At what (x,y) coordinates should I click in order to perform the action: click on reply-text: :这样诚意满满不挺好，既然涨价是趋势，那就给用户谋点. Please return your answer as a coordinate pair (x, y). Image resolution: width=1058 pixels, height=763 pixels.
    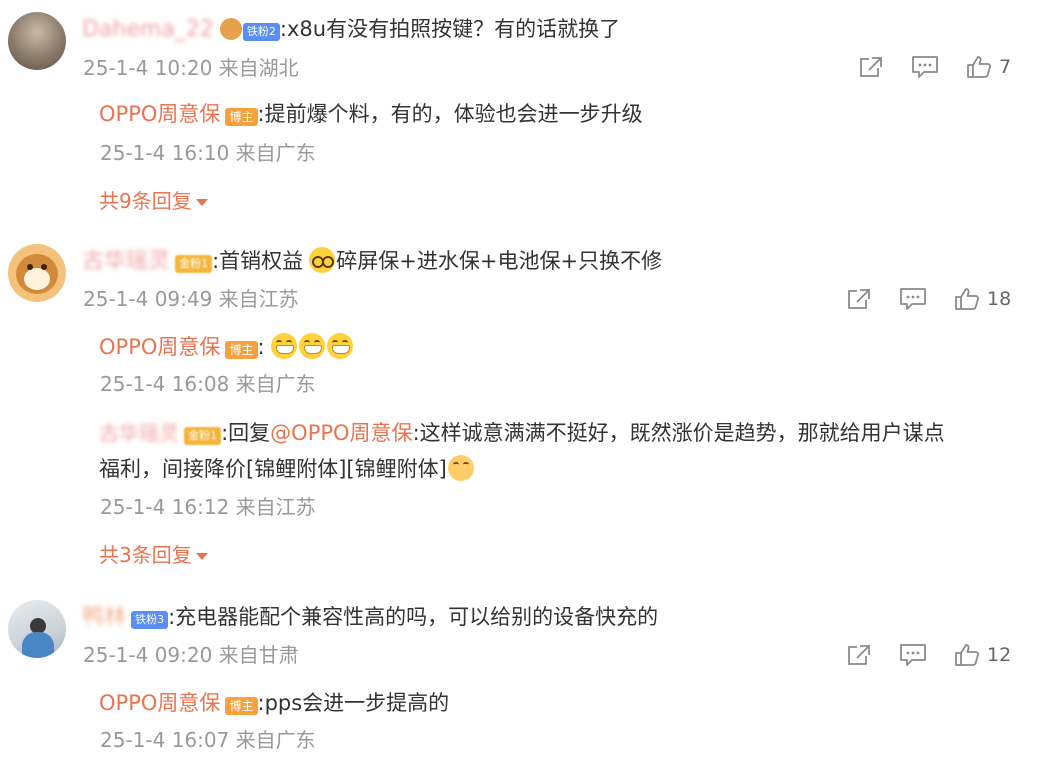
    Looking at the image, I should click on (678, 433).